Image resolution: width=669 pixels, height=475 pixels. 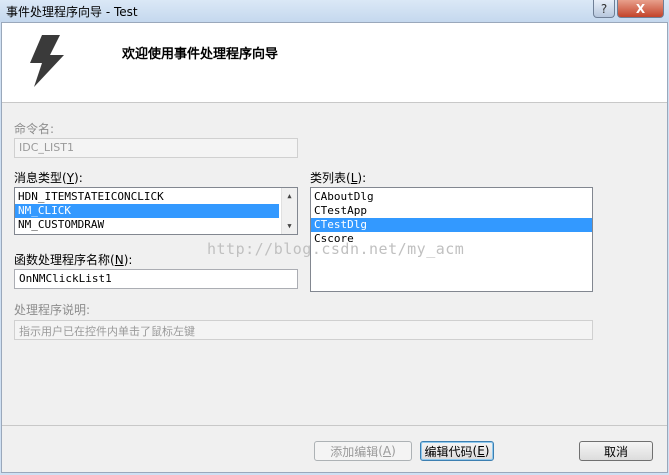 What do you see at coordinates (62, 260) in the screenshot?
I see `handler-name-label-text: 函数处理程序名称` at bounding box center [62, 260].